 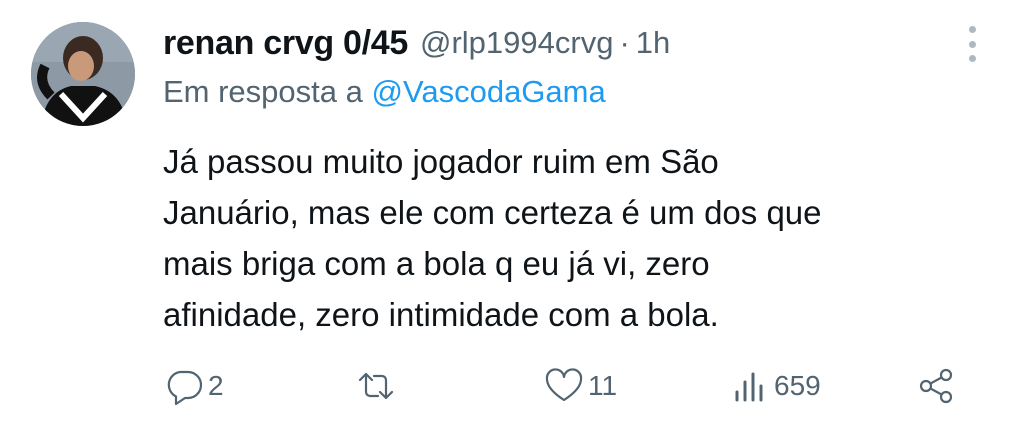 I want to click on share-icon, so click(x=936, y=386).